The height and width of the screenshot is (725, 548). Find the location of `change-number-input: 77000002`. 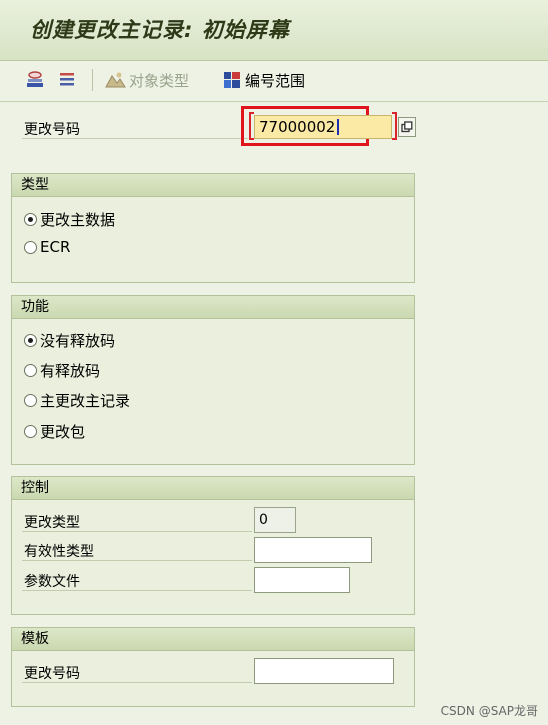

change-number-input: 77000002 is located at coordinates (323, 127).